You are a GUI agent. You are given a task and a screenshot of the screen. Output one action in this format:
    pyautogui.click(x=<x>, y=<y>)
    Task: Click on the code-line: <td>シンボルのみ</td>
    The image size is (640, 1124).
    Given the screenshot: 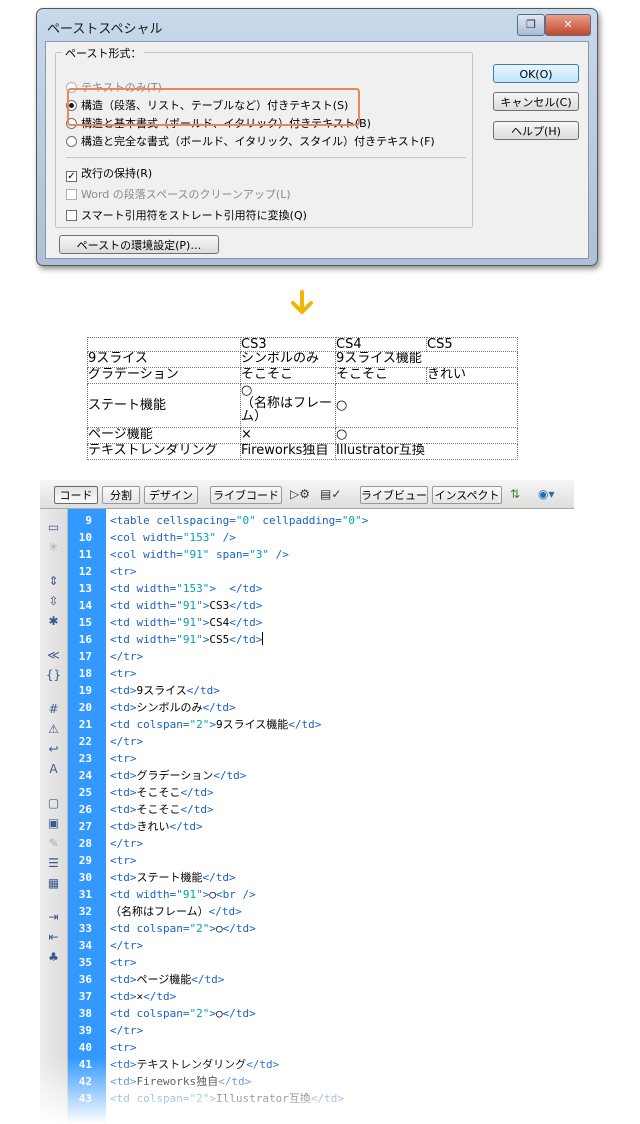 What is the action you would take?
    pyautogui.click(x=173, y=707)
    